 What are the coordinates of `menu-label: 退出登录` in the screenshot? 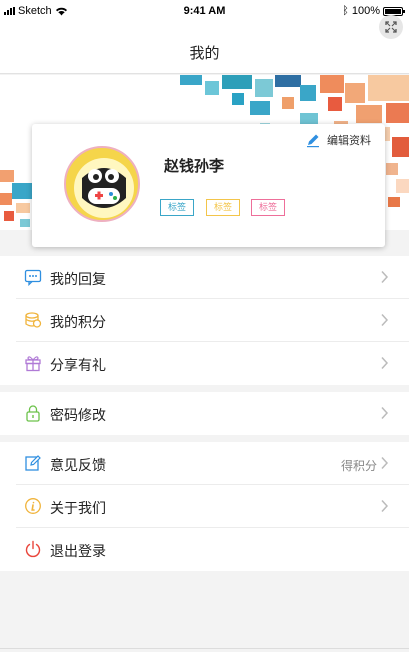 It's located at (78, 551).